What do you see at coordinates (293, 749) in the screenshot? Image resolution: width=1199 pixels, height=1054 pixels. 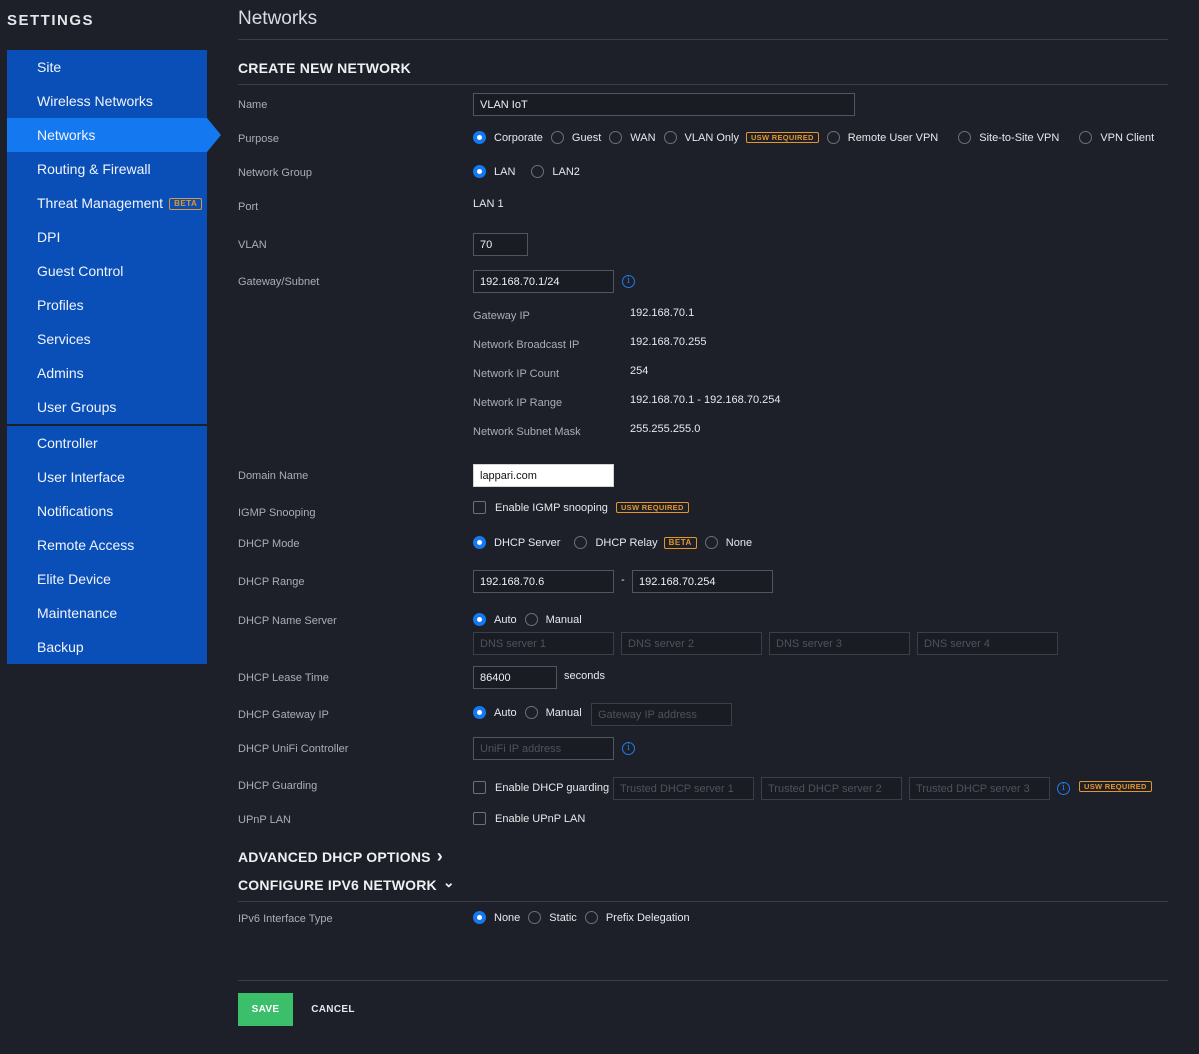 I see `dhcp-unifi-controller-label: DHCP UniFi Controller` at bounding box center [293, 749].